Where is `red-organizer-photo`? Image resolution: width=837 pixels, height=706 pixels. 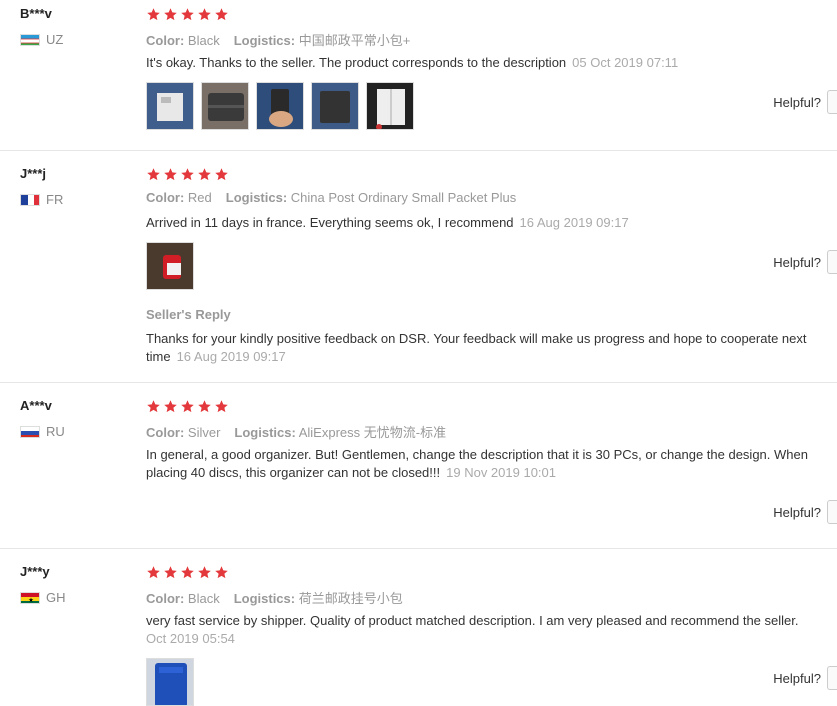 red-organizer-photo is located at coordinates (170, 266).